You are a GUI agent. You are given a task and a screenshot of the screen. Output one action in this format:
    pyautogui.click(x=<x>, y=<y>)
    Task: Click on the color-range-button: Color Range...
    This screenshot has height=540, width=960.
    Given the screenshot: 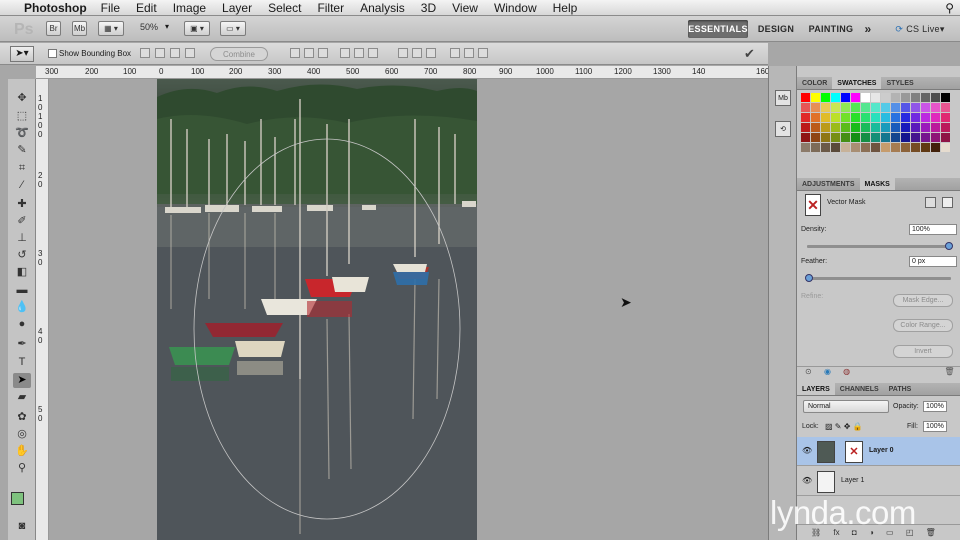 What is the action you would take?
    pyautogui.click(x=923, y=325)
    